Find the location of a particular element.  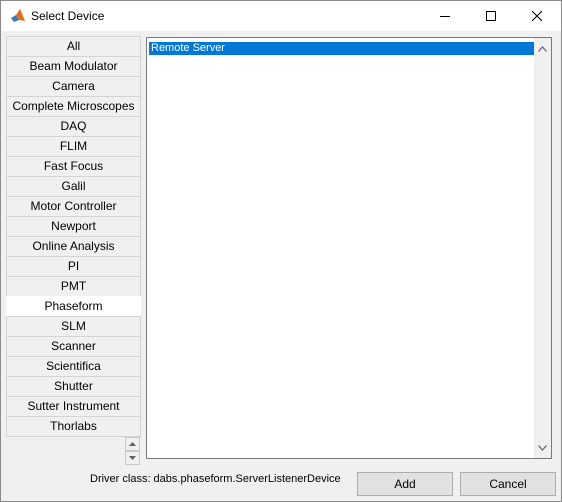

category-item-daq: DAQ is located at coordinates (73, 126).